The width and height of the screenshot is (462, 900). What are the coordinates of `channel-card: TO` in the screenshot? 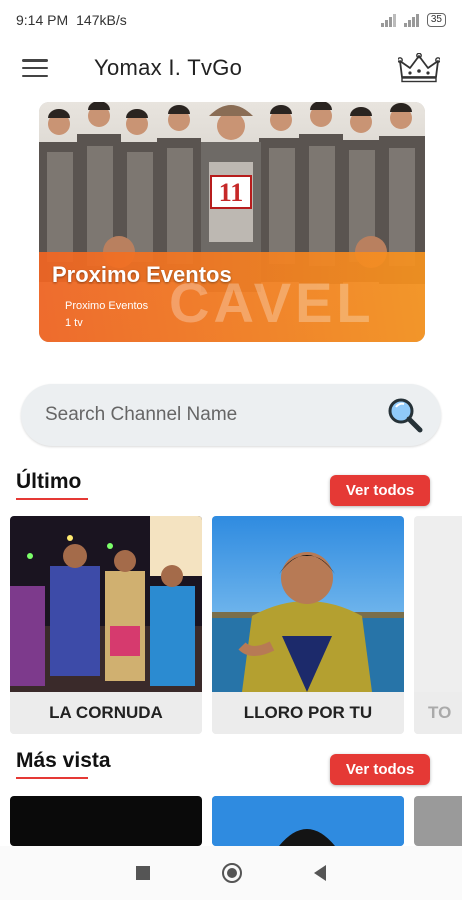 It's located at (438, 625).